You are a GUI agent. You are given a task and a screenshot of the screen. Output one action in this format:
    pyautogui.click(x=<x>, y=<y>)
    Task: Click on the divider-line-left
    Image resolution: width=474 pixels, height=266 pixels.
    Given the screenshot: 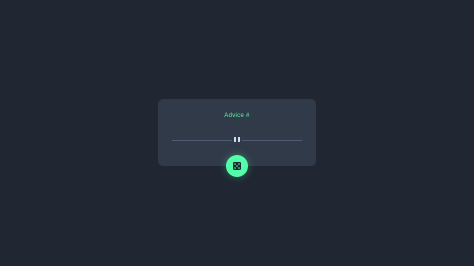 What is the action you would take?
    pyautogui.click(x=202, y=140)
    